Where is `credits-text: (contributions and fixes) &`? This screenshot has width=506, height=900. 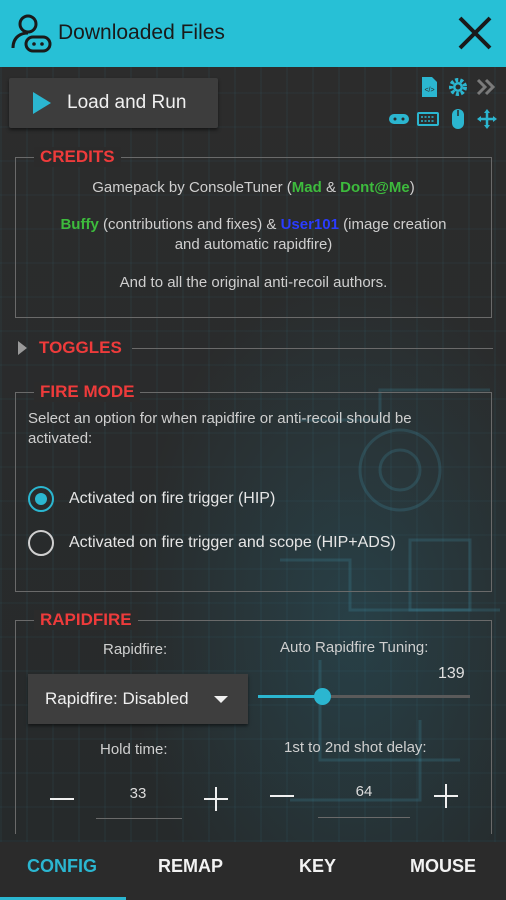
credits-text: (contributions and fixes) & is located at coordinates (189, 224).